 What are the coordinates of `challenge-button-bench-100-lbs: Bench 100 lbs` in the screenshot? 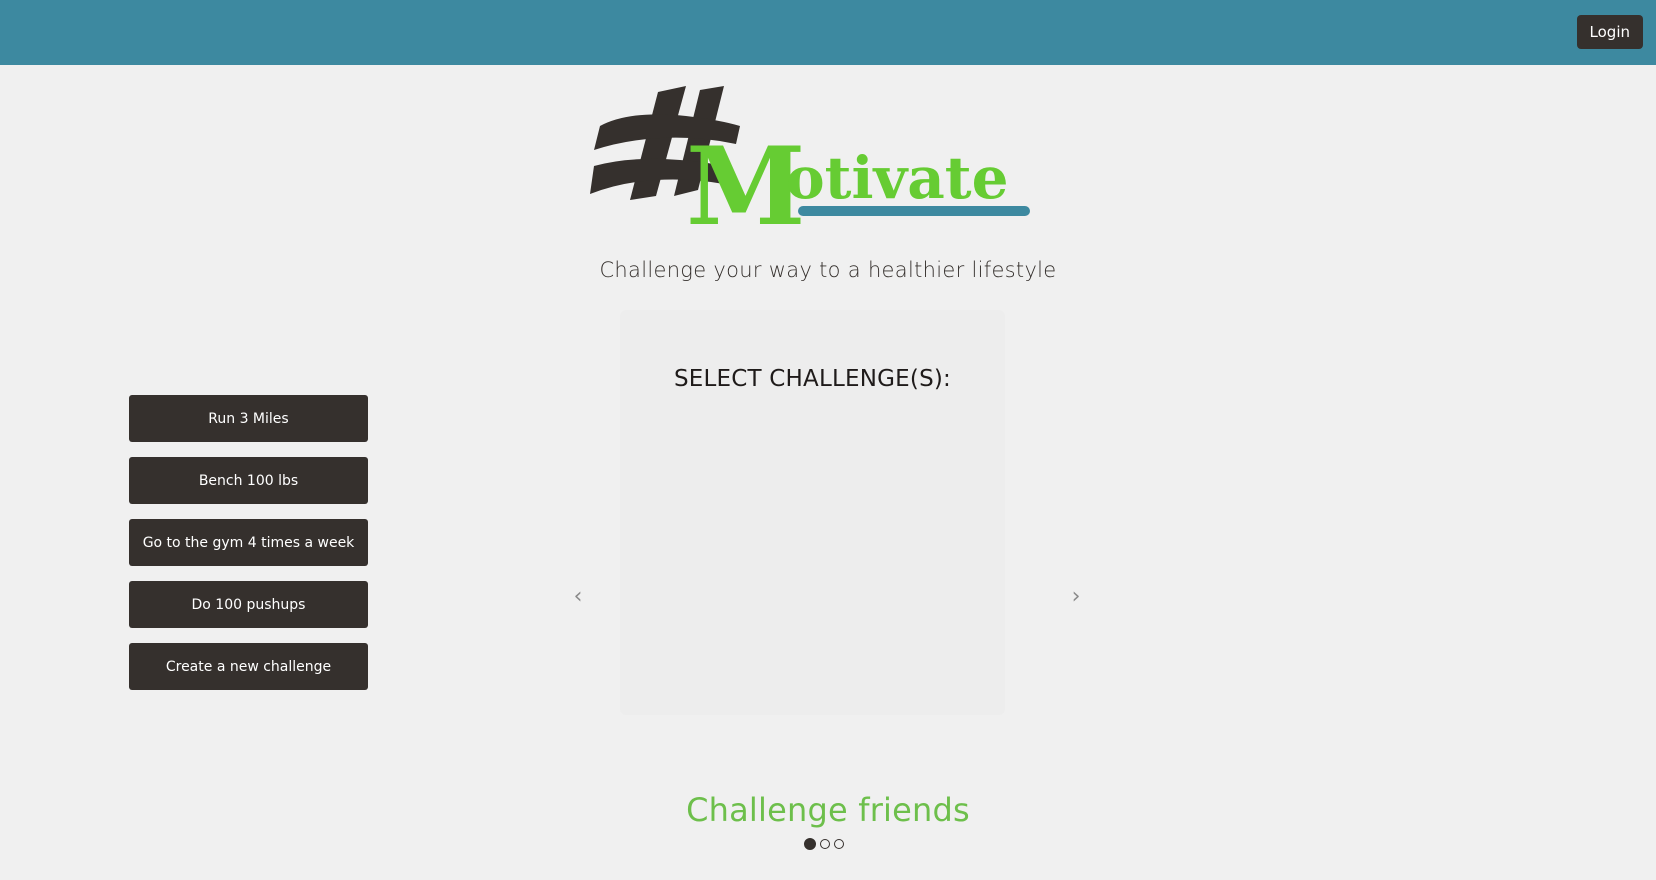 It's located at (248, 480).